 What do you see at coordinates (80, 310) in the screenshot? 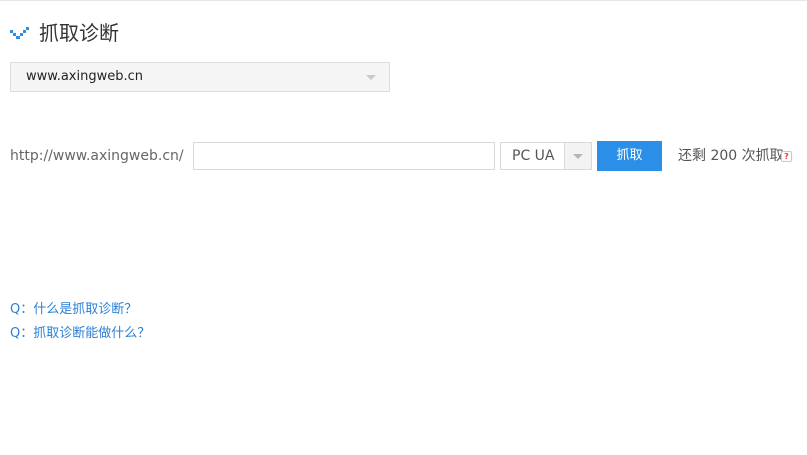
I see `faq-link-what-is: Q：什么是抓取诊断？` at bounding box center [80, 310].